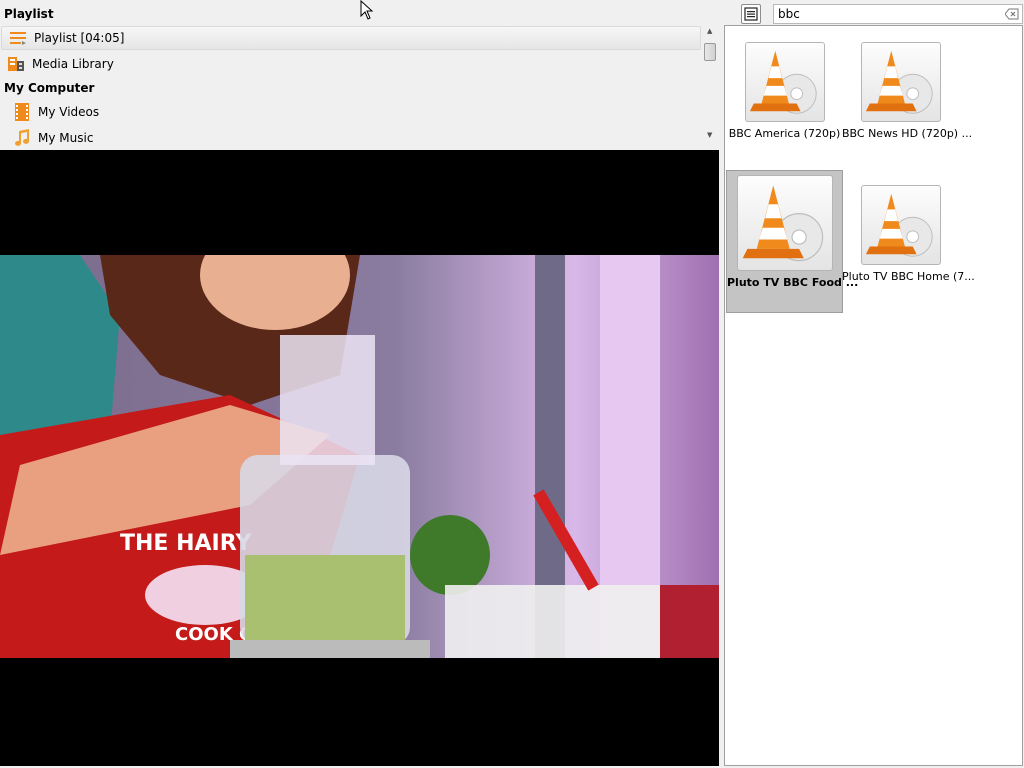  What do you see at coordinates (29, 14) in the screenshot?
I see `playlist-header: Playlist` at bounding box center [29, 14].